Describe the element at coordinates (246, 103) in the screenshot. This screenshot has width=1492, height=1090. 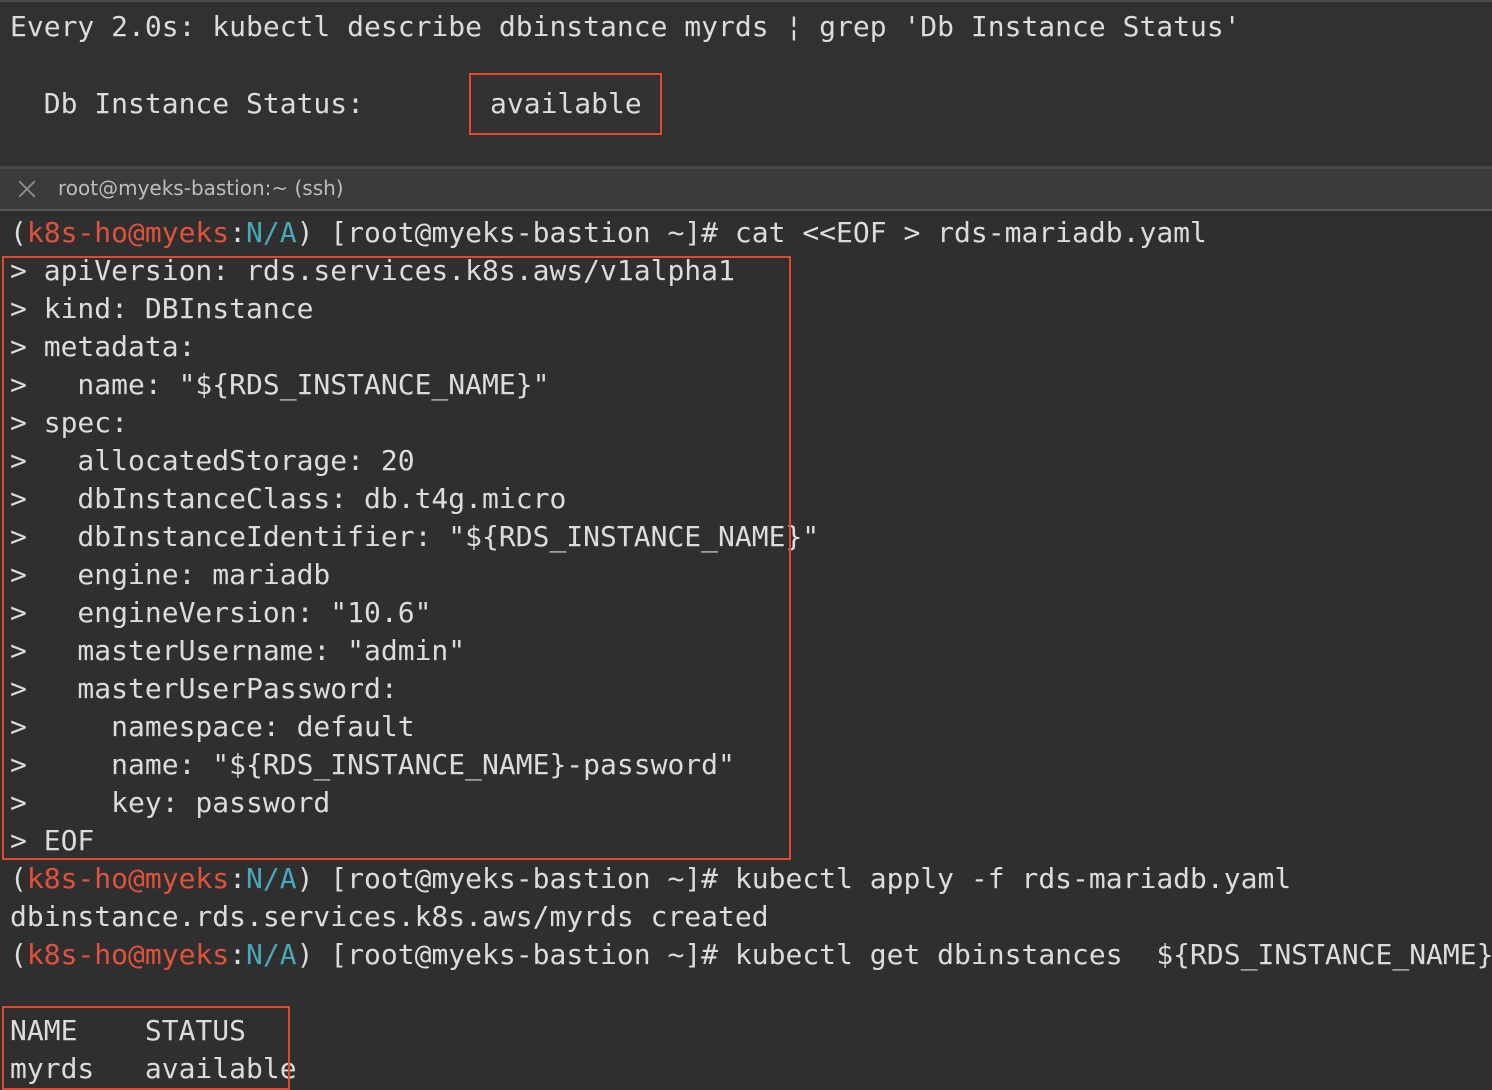
I see `watch-status-label: Db Instance Status:` at that location.